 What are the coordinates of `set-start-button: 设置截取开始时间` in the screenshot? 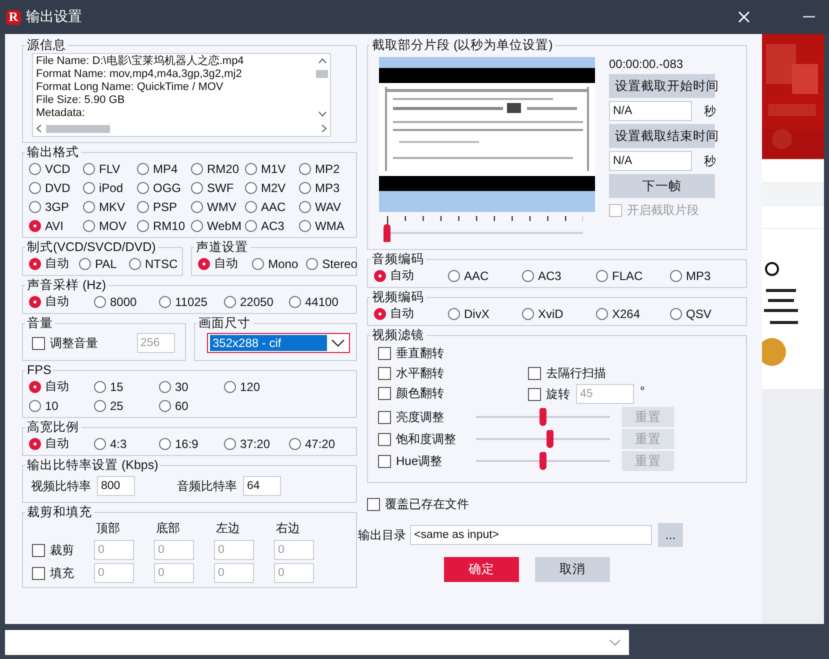 It's located at (662, 86).